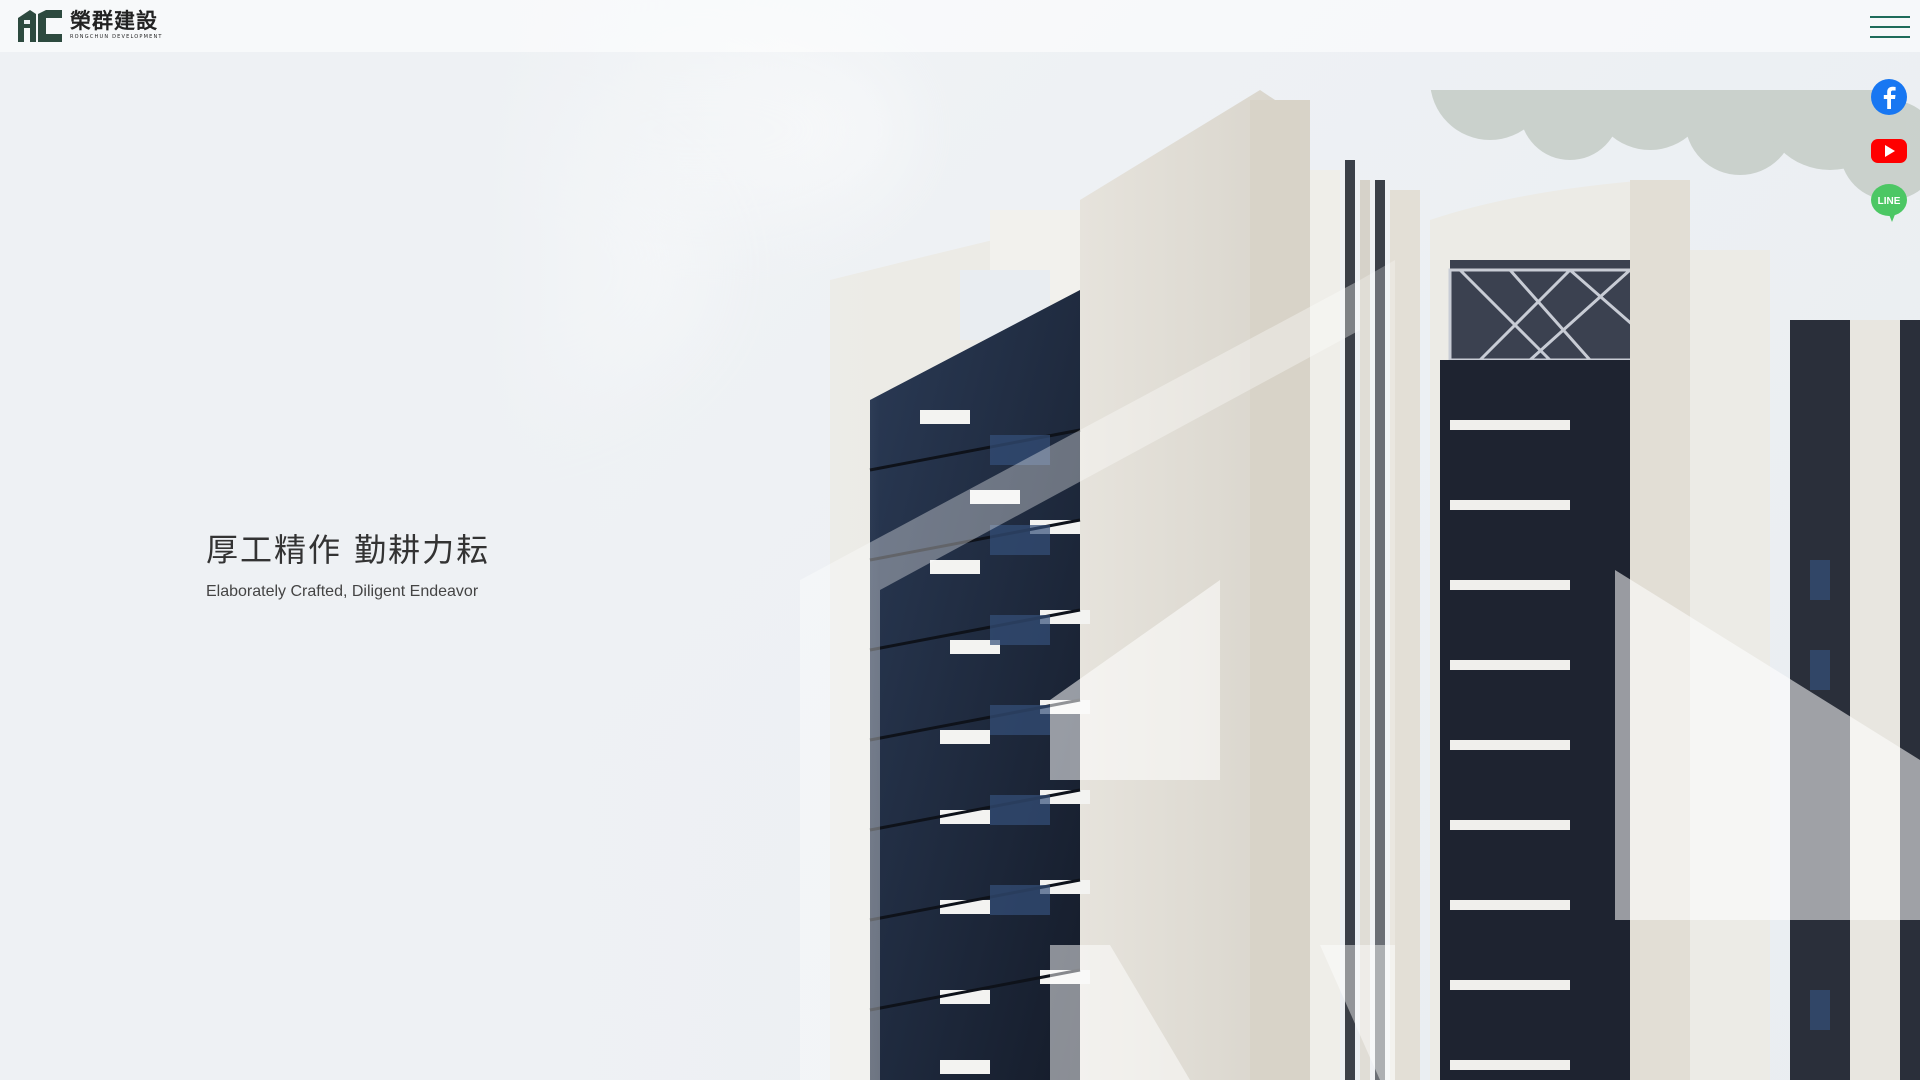 This screenshot has width=1920, height=1080. Describe the element at coordinates (1890, 27) in the screenshot. I see `hamburger-menu-icon` at that location.